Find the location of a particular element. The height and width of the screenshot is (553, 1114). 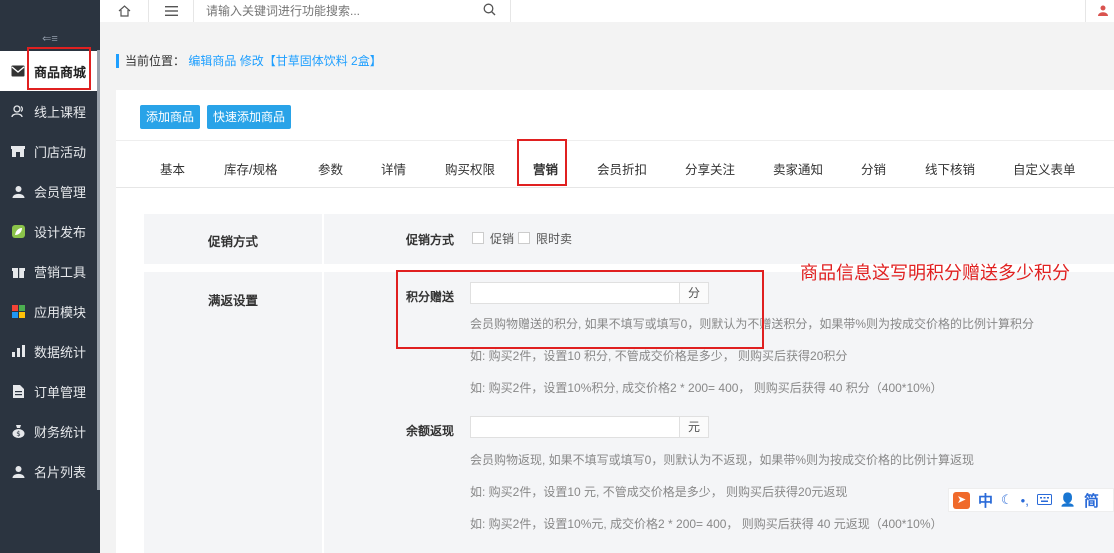

rebate-section-label: 满返设置 is located at coordinates (233, 412).